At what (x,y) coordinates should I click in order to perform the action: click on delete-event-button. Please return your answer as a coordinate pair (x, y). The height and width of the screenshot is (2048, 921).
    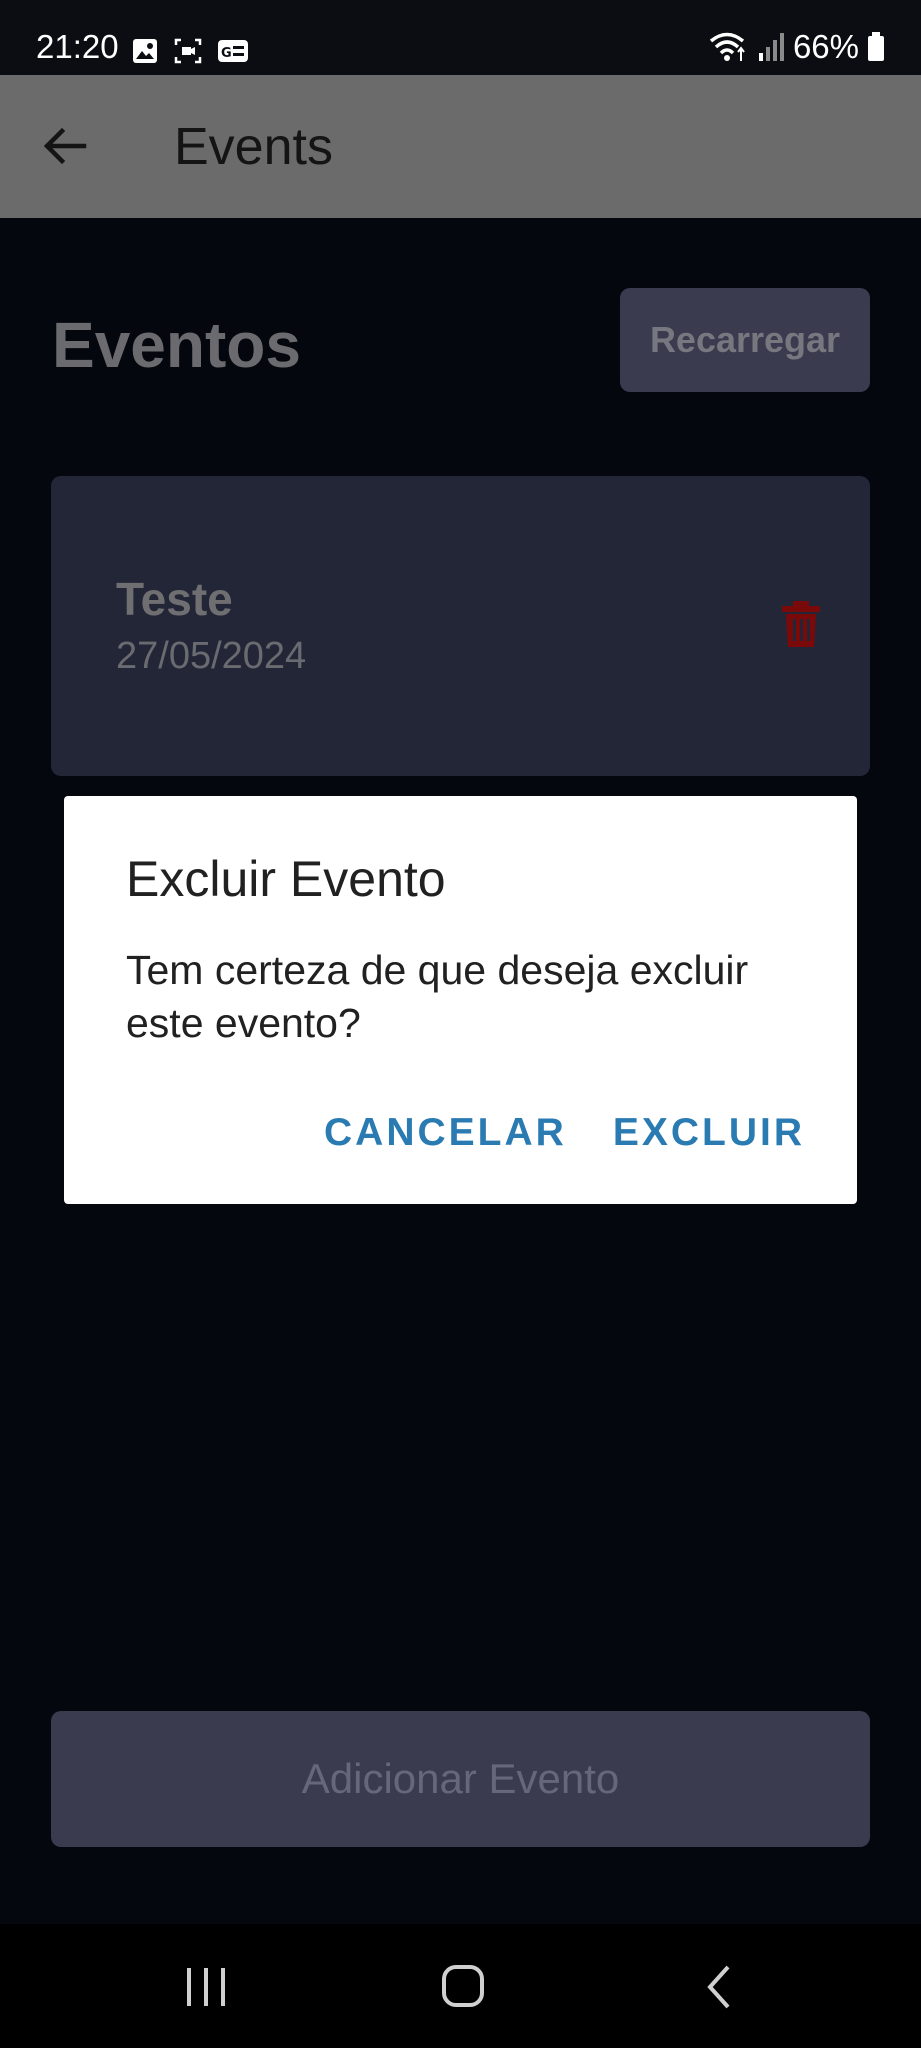
    Looking at the image, I should click on (801, 624).